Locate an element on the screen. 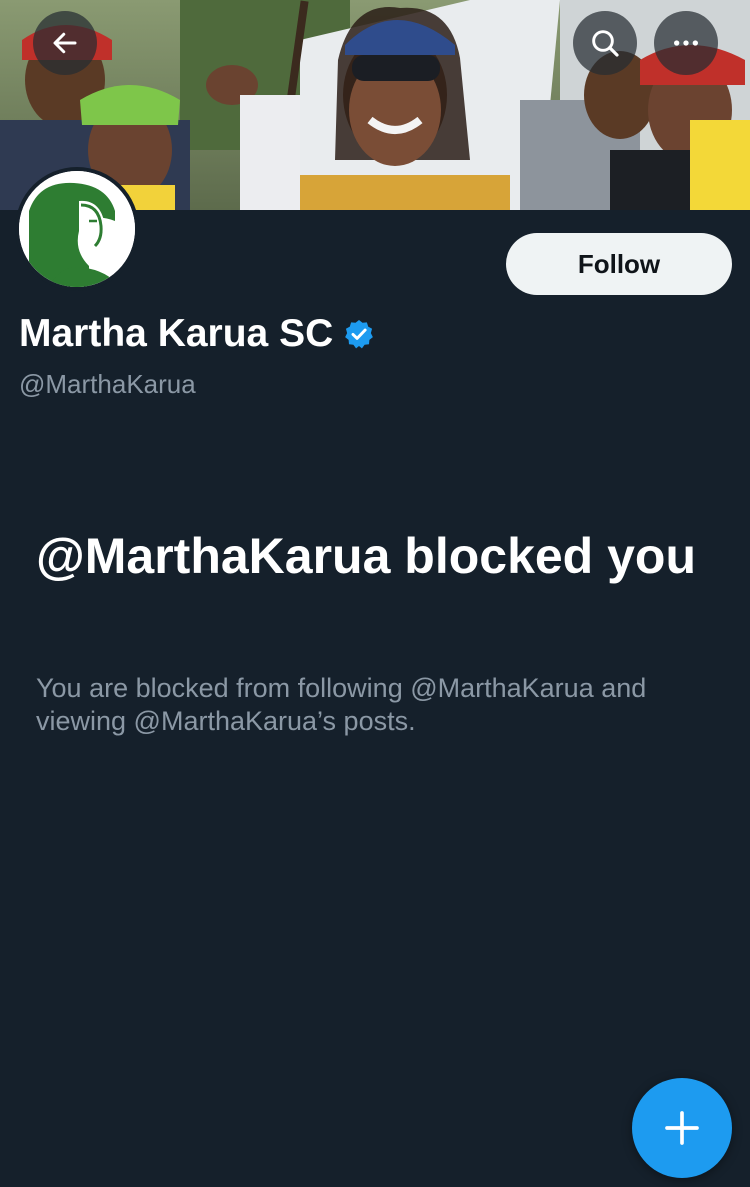 The height and width of the screenshot is (1187, 750). display-name-row: Martha Karua SC is located at coordinates (197, 334).